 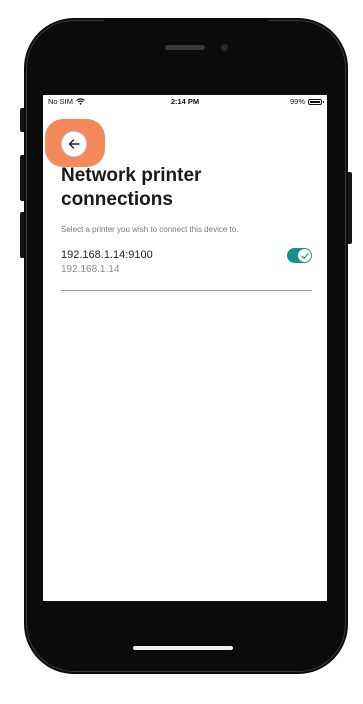 What do you see at coordinates (224, 47) in the screenshot?
I see `front-camera` at bounding box center [224, 47].